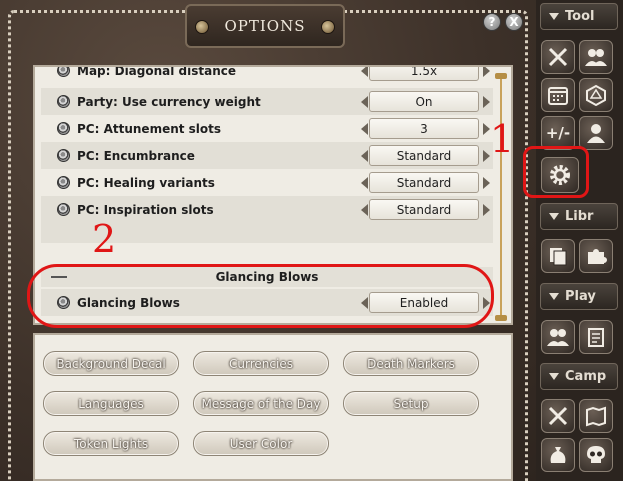 Image resolution: width=623 pixels, height=481 pixels. I want to click on skull-icon, so click(596, 455).